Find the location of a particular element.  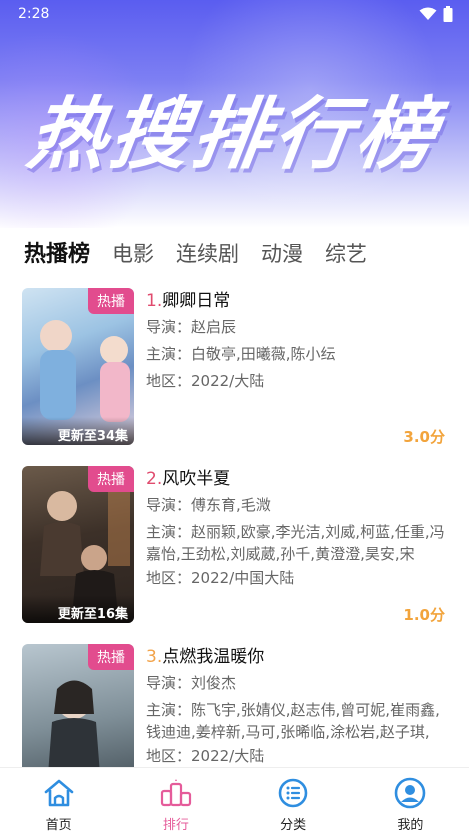

tab-variety: 综艺 is located at coordinates (346, 253).